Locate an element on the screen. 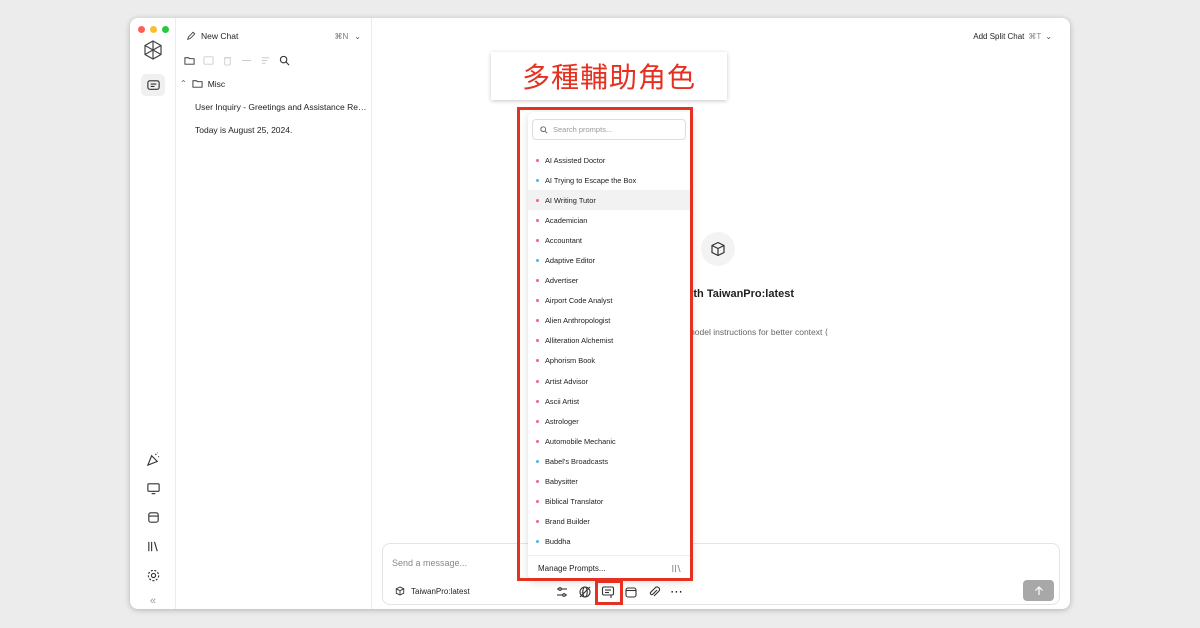  folder-misc: ⌃ Misc is located at coordinates (202, 83).